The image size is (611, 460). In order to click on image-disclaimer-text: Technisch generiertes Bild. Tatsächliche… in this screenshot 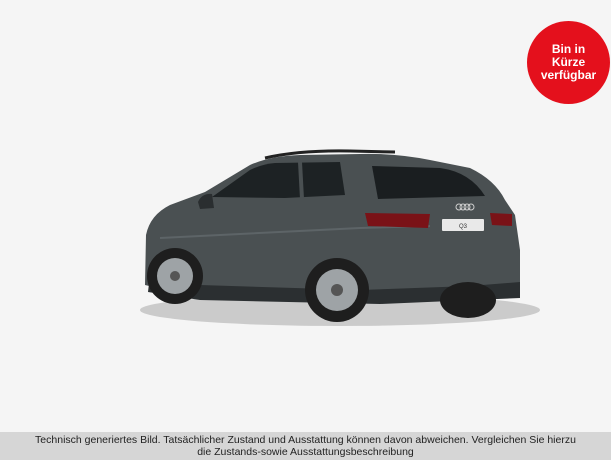, I will do `click(305, 446)`.